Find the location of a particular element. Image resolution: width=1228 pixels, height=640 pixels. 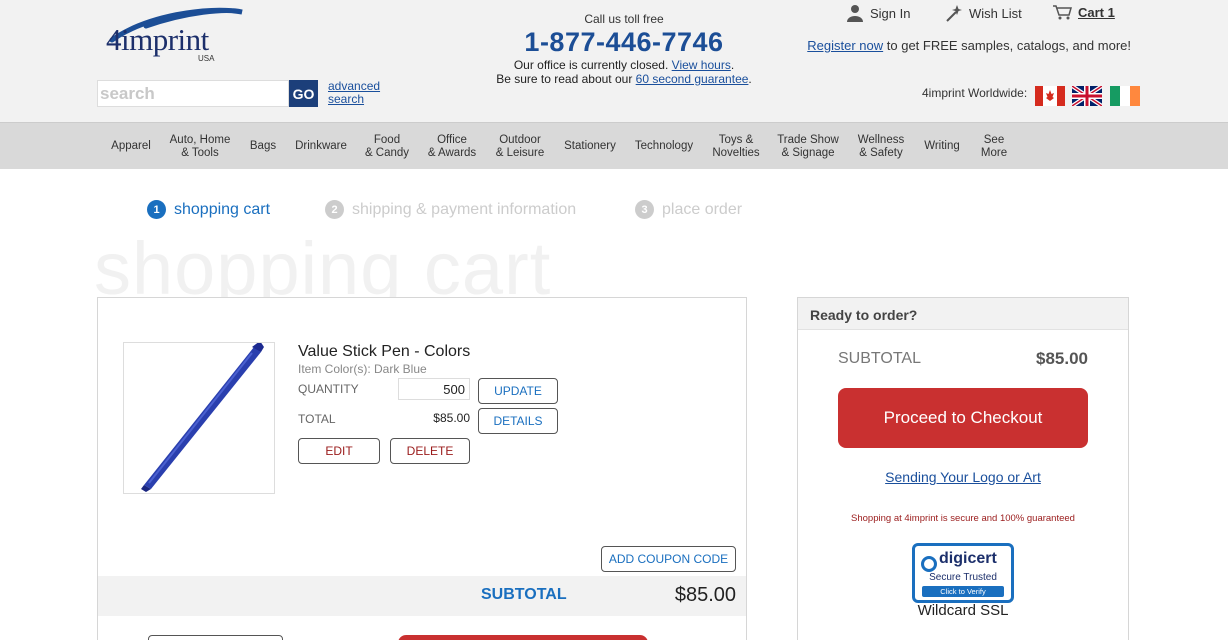

order-summary-header: Ready to order? is located at coordinates (963, 314).